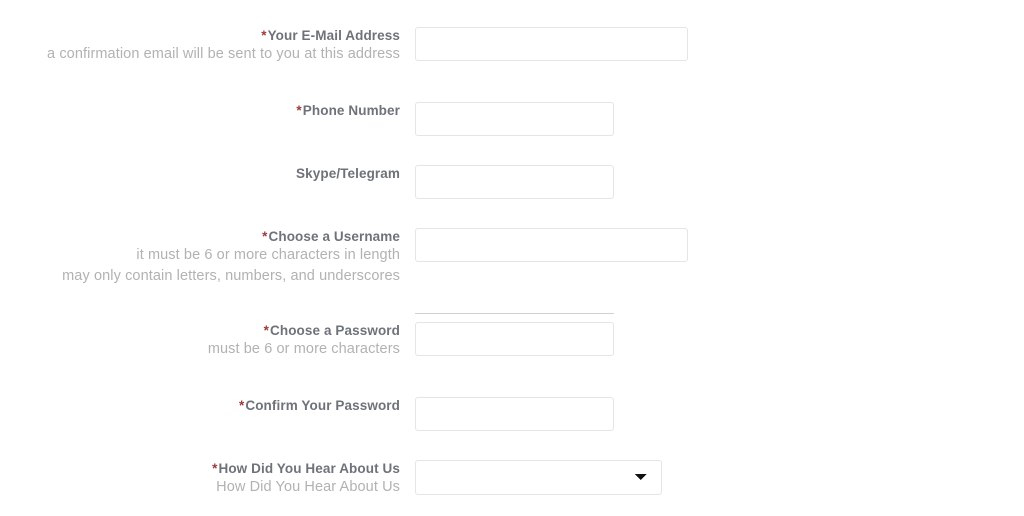  Describe the element at coordinates (200, 236) in the screenshot. I see `username-label: *Choose a Username` at that location.